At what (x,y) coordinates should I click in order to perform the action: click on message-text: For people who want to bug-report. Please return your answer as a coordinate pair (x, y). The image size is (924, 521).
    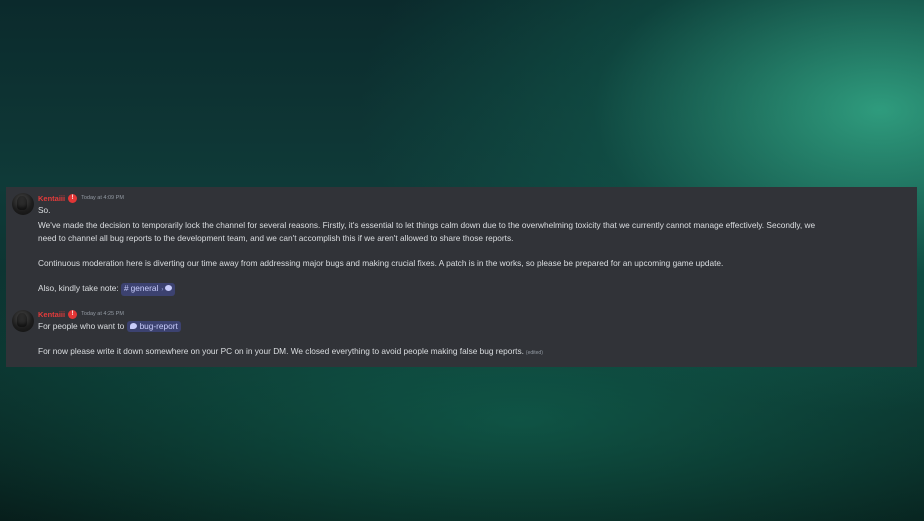
    Looking at the image, I should click on (109, 326).